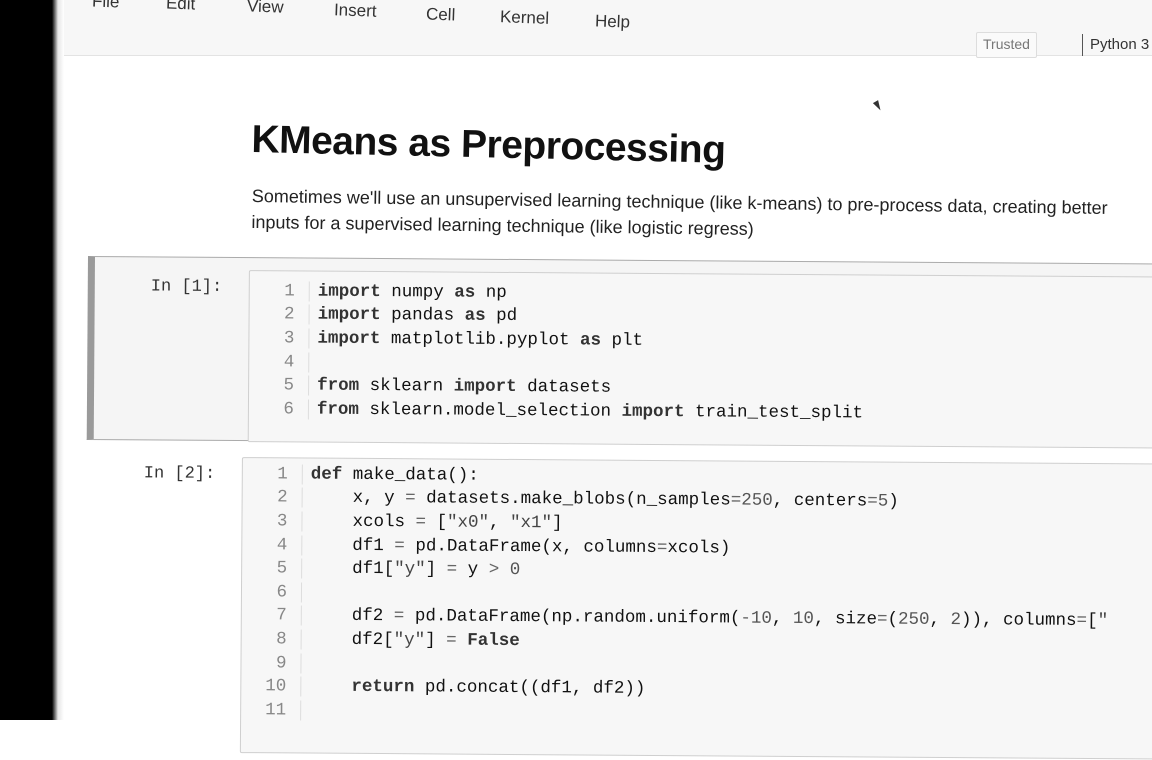 The width and height of the screenshot is (1152, 760). What do you see at coordinates (488, 145) in the screenshot?
I see `notebook-title: KMeans as Preprocessing` at bounding box center [488, 145].